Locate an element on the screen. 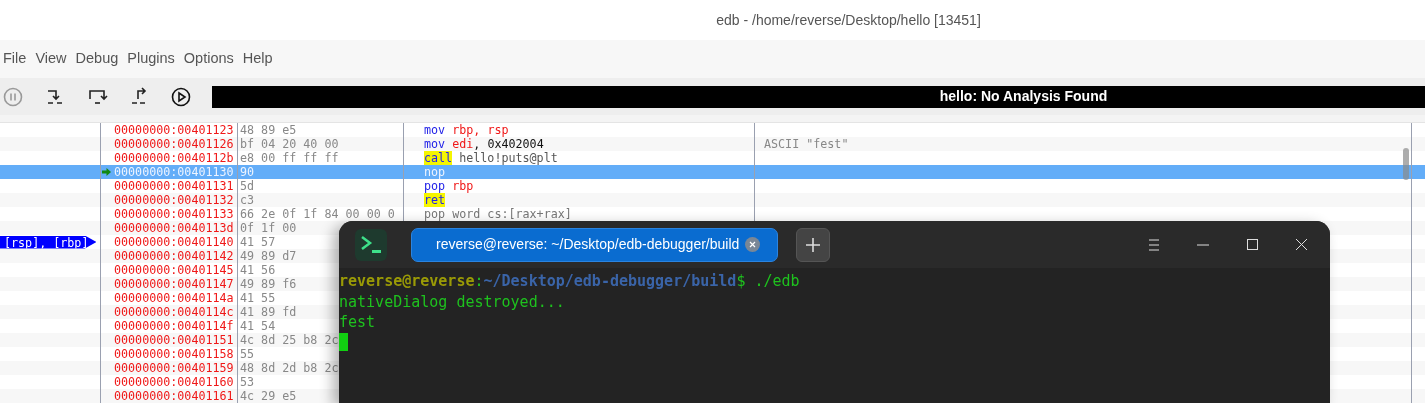 The width and height of the screenshot is (1425, 403). bytes-cell: 5d is located at coordinates (247, 186).